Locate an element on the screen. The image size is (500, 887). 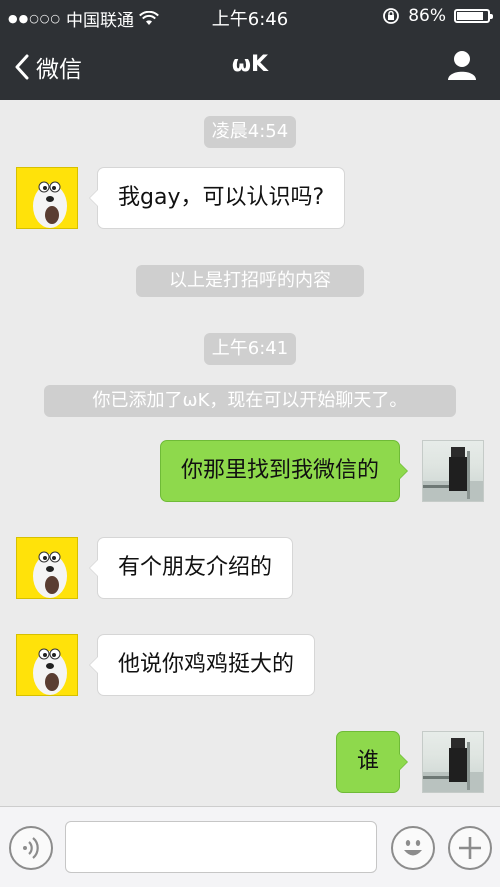
status-bar: ●●○○○ 中国联通 上午6:46 86% is located at coordinates (250, 17).